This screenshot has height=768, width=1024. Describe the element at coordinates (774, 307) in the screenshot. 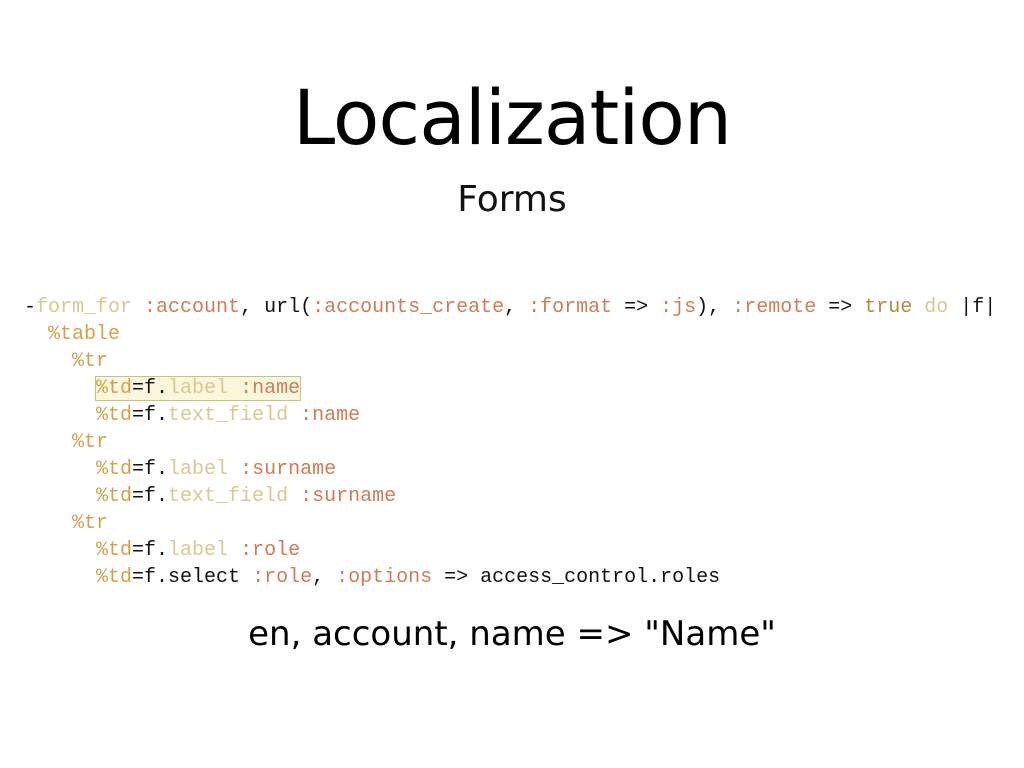

I see `code-token: :remote` at that location.